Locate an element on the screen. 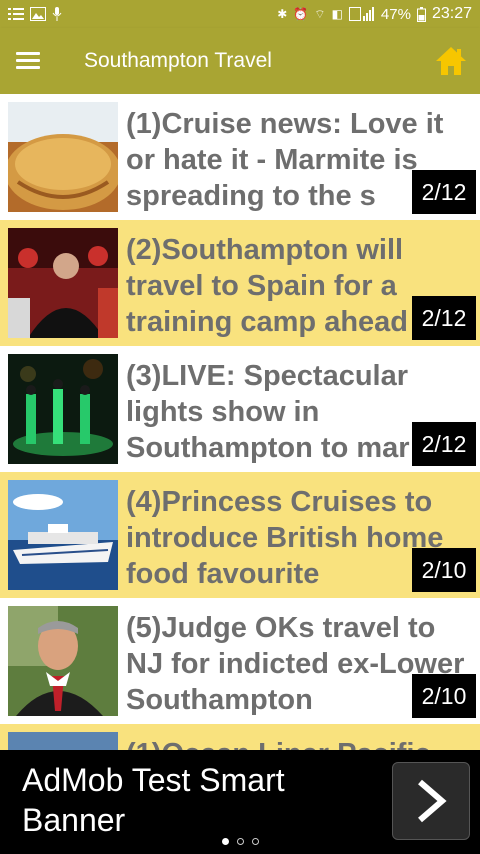 Image resolution: width=480 pixels, height=854 pixels. ad-text: AdMob Test Smart Banner is located at coordinates (153, 800).